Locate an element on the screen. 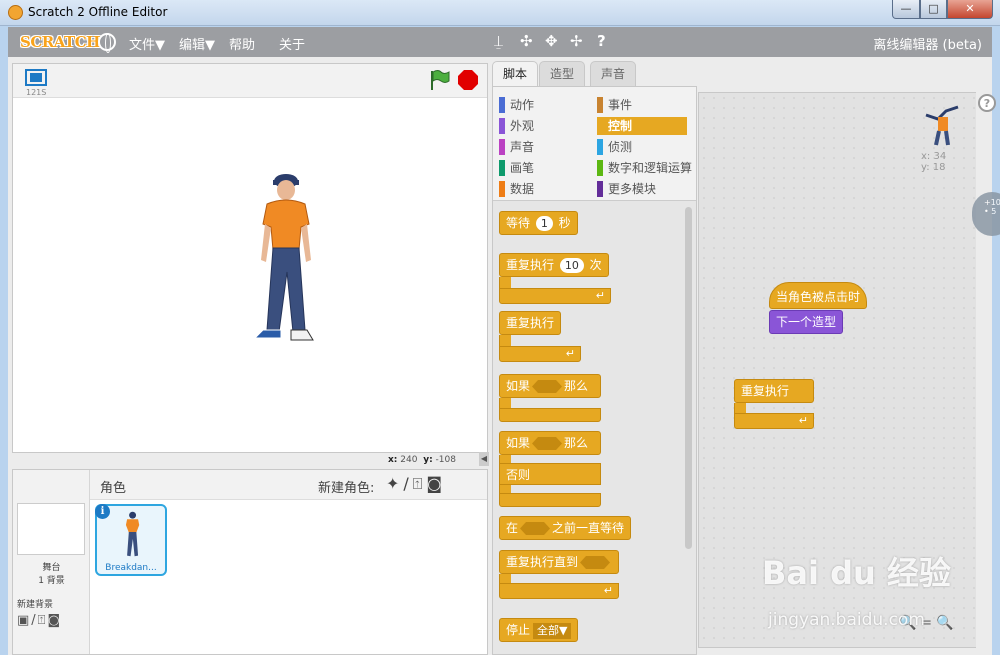 The width and height of the screenshot is (1000, 655). stop-icon is located at coordinates (468, 80).